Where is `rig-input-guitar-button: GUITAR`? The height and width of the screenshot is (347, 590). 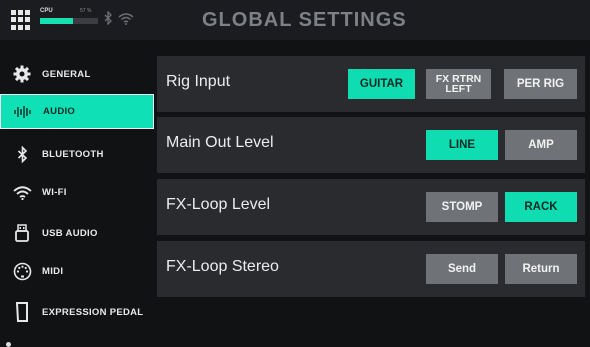 rig-input-guitar-button: GUITAR is located at coordinates (381, 84).